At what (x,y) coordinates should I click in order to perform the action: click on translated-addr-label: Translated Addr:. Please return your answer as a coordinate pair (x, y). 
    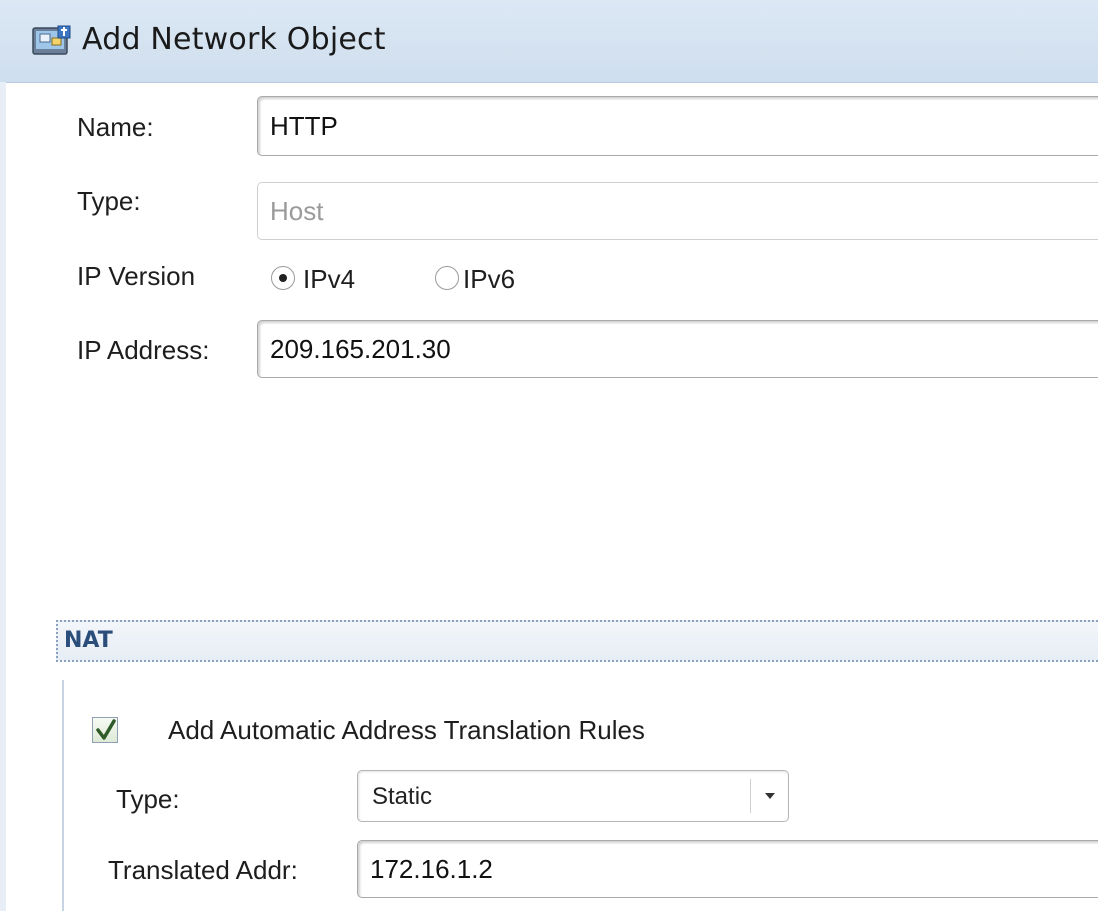
    Looking at the image, I should click on (203, 870).